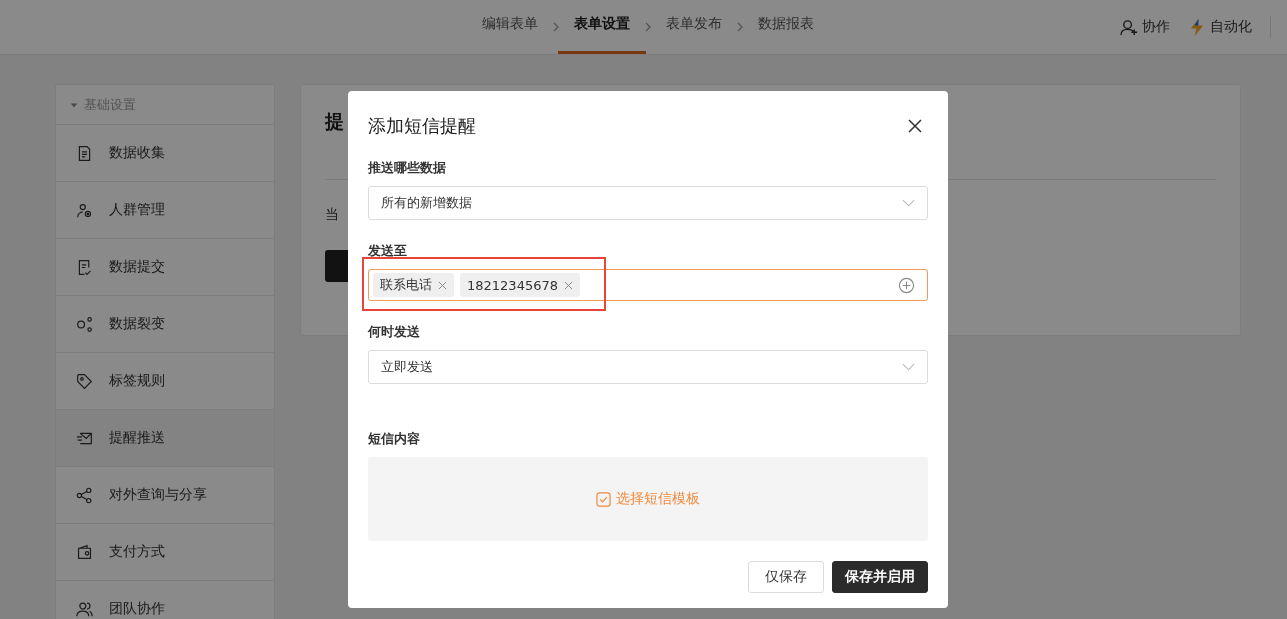 The width and height of the screenshot is (1287, 619). I want to click on header-action-button: 自动化, so click(1220, 27).